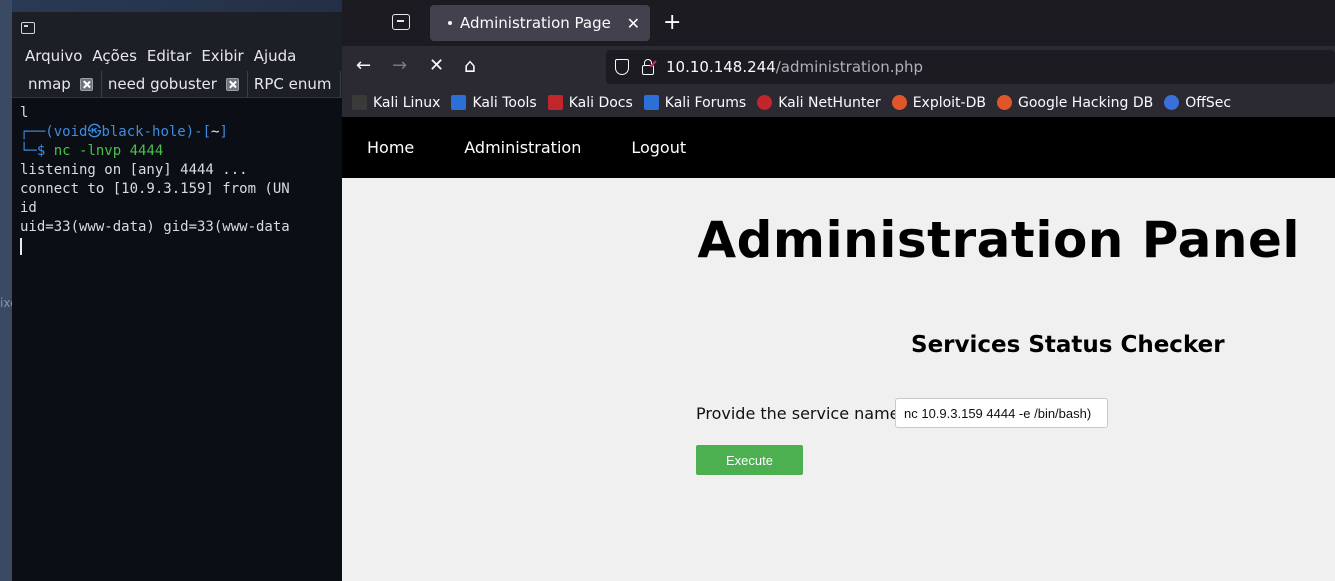 This screenshot has height=581, width=1335. What do you see at coordinates (399, 65) in the screenshot?
I see `forward-arrow-icon: →` at bounding box center [399, 65].